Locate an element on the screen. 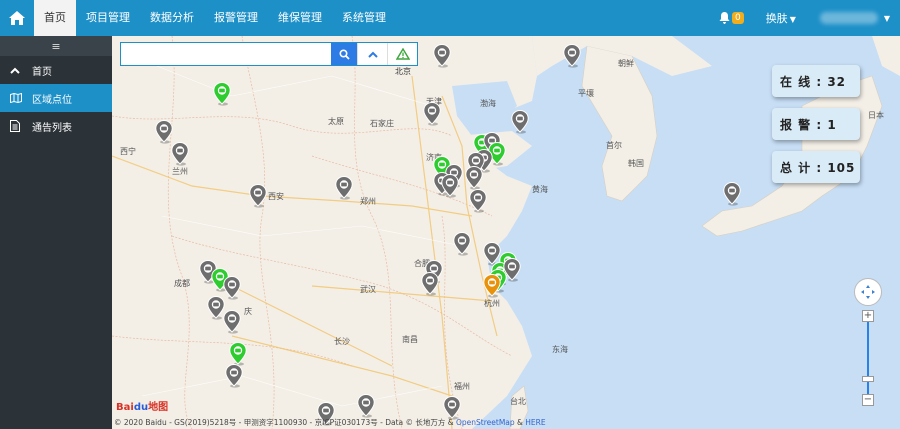 This screenshot has height=429, width=900. nav-alarms: 报警管理 is located at coordinates (236, 18).